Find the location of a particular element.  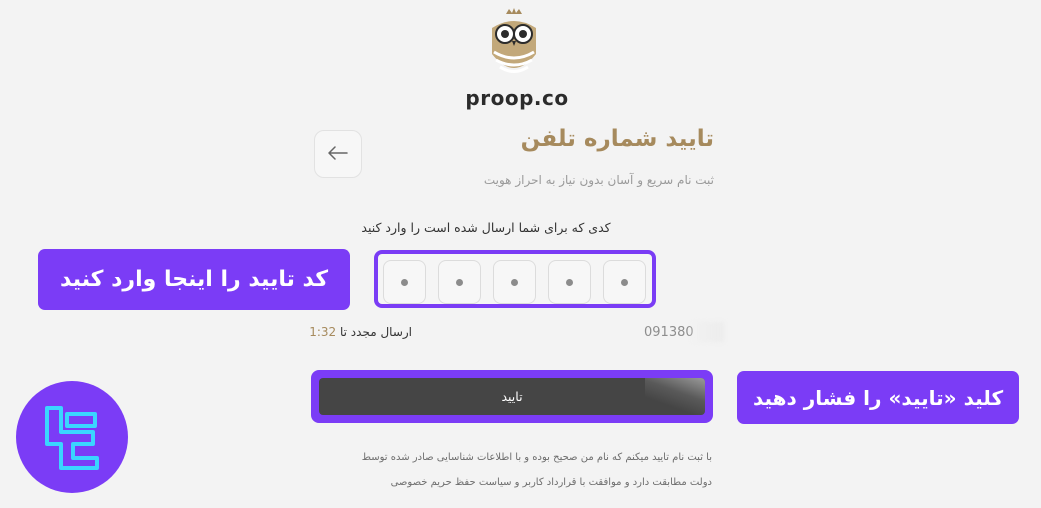

confirm-button-highlight: تایید is located at coordinates (512, 396).